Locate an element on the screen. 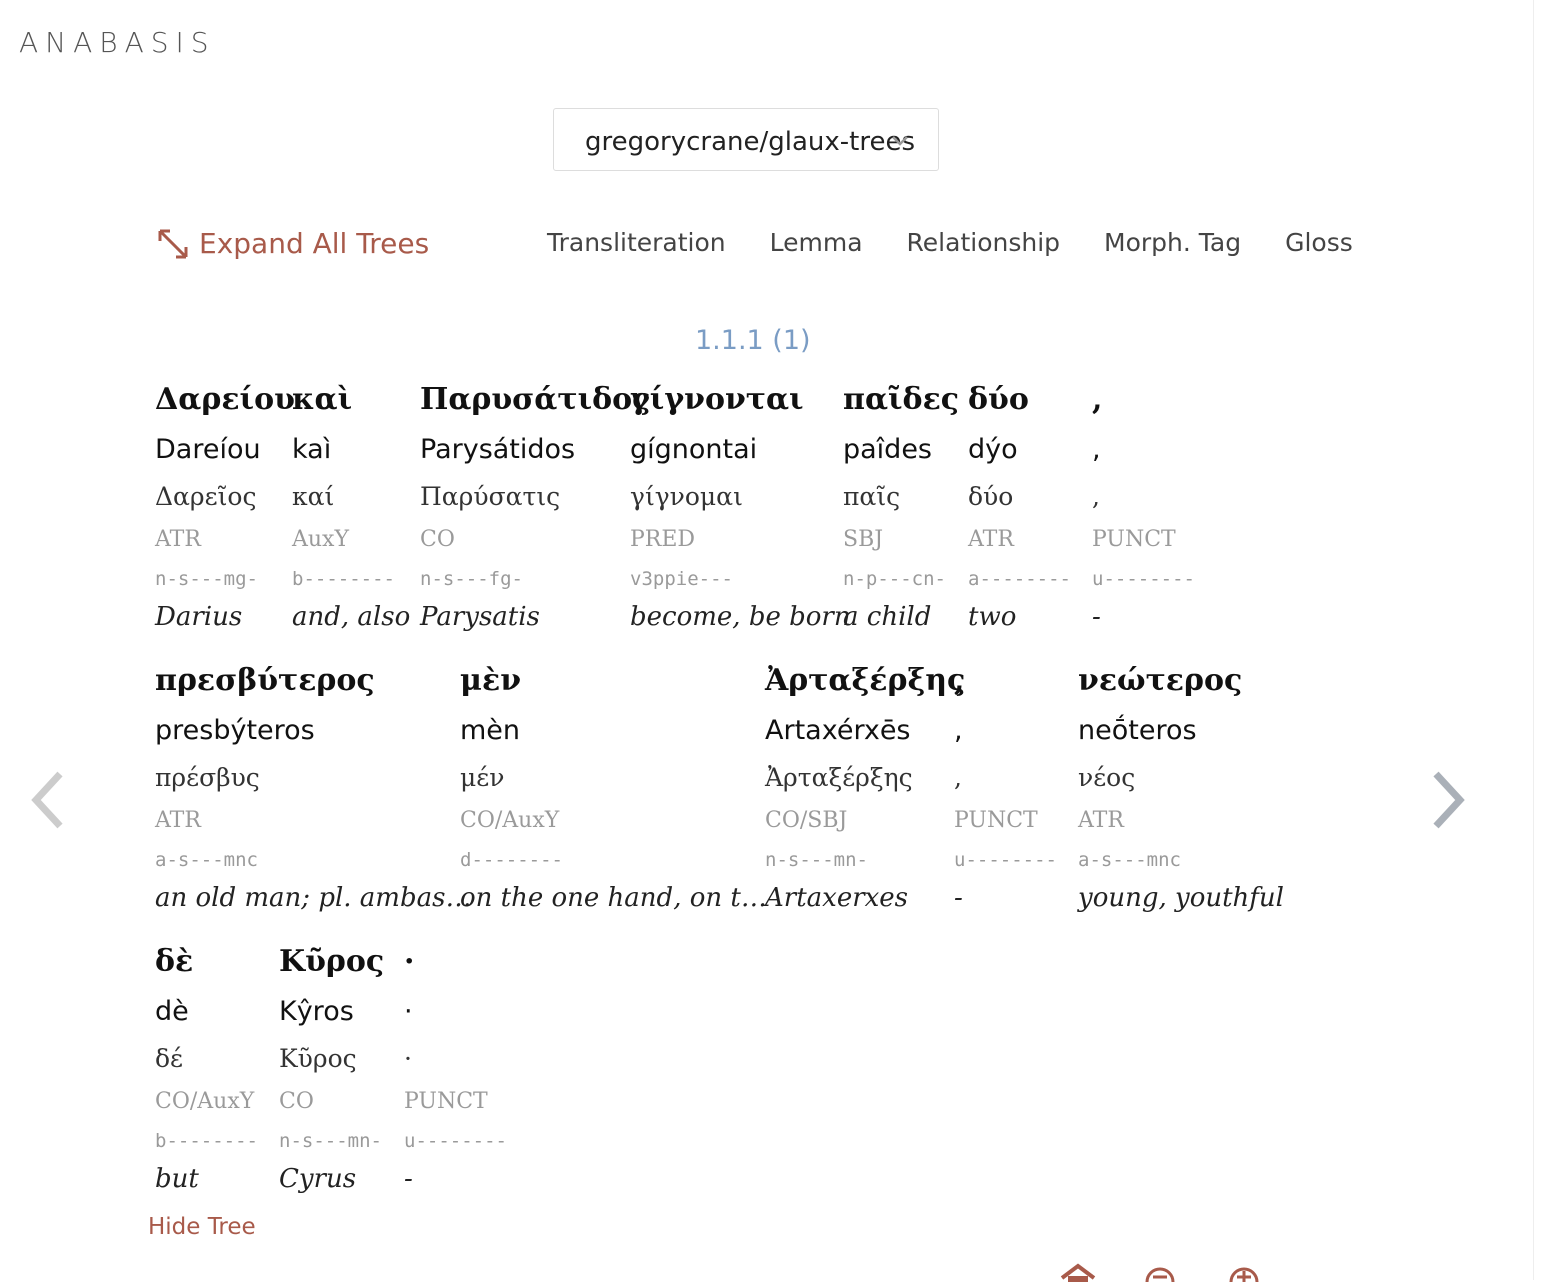  token-morph: n-s---fg- is located at coordinates (471, 579).